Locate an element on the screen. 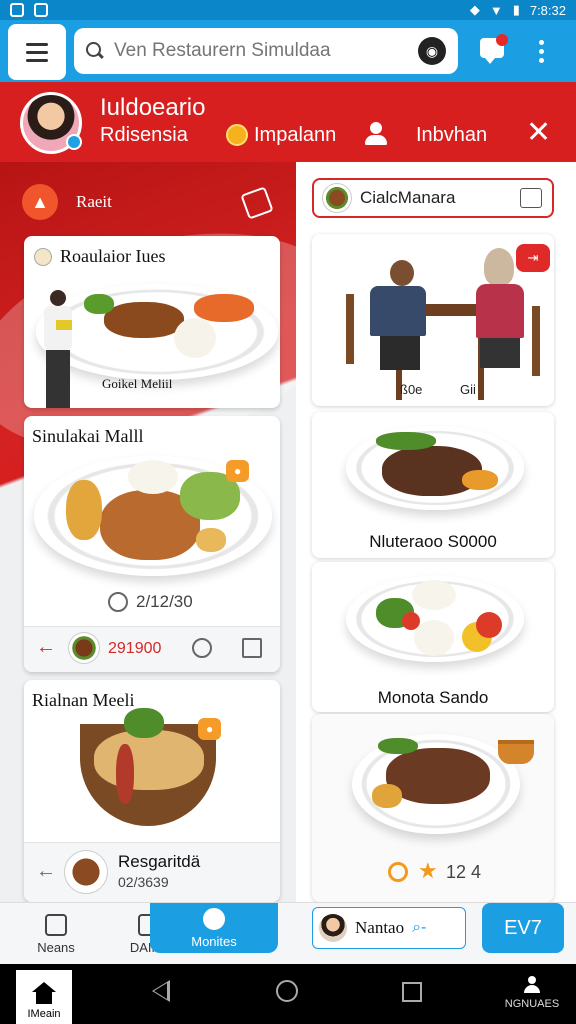  system-navigation-bar: IMeain NGNUAES is located at coordinates (288, 994).